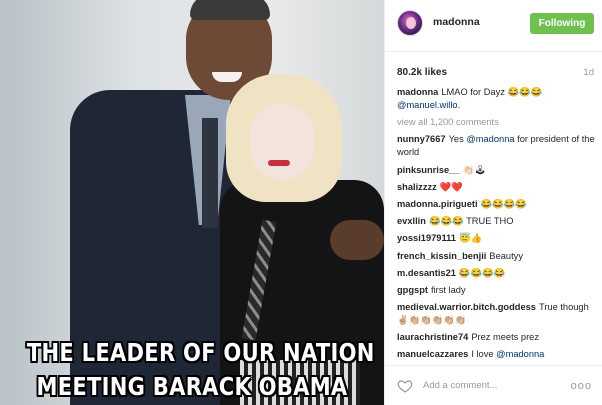 The image size is (602, 405). What do you see at coordinates (484, 354) in the screenshot?
I see `comment-text: I love` at bounding box center [484, 354].